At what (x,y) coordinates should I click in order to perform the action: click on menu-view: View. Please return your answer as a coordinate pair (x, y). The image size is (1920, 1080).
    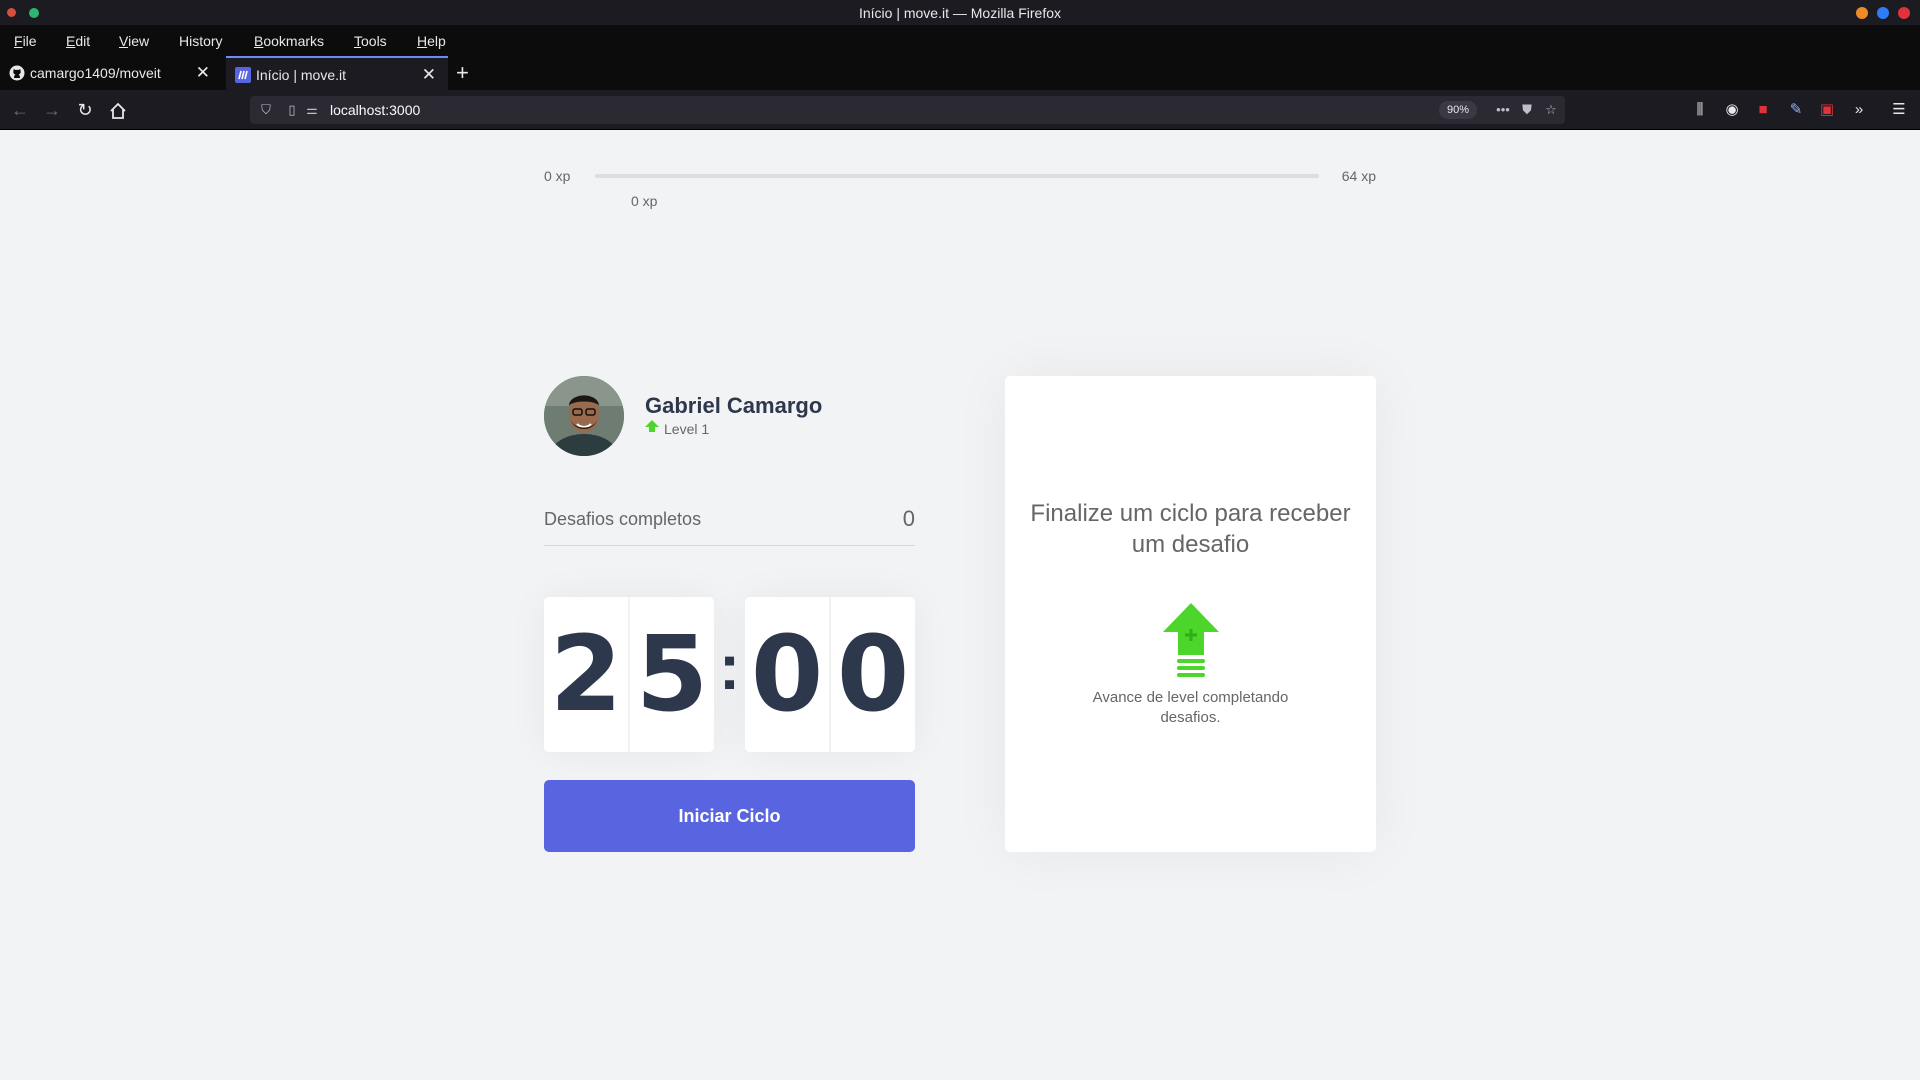
    Looking at the image, I should click on (134, 41).